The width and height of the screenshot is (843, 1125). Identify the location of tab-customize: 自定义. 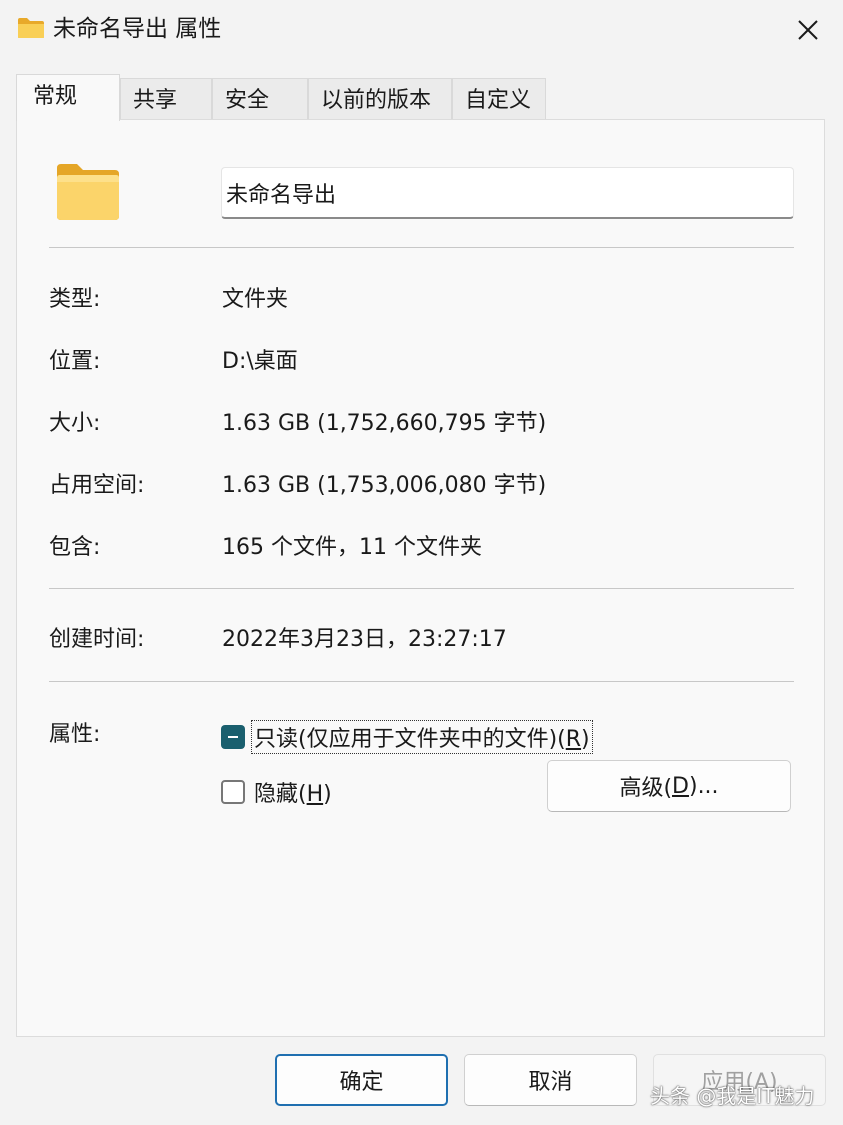
(499, 99).